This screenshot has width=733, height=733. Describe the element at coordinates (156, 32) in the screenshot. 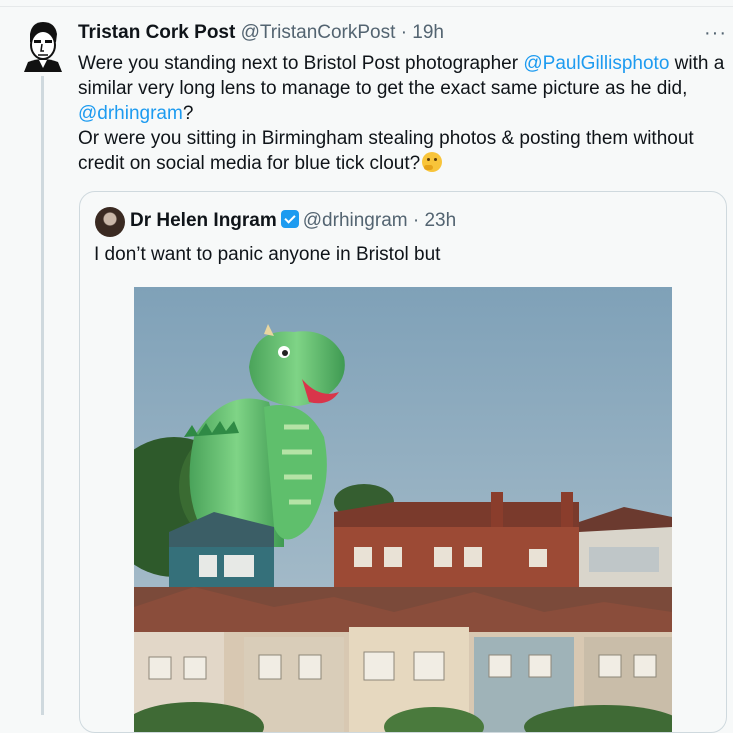

I see `author-name: Tristan Cork Post` at that location.